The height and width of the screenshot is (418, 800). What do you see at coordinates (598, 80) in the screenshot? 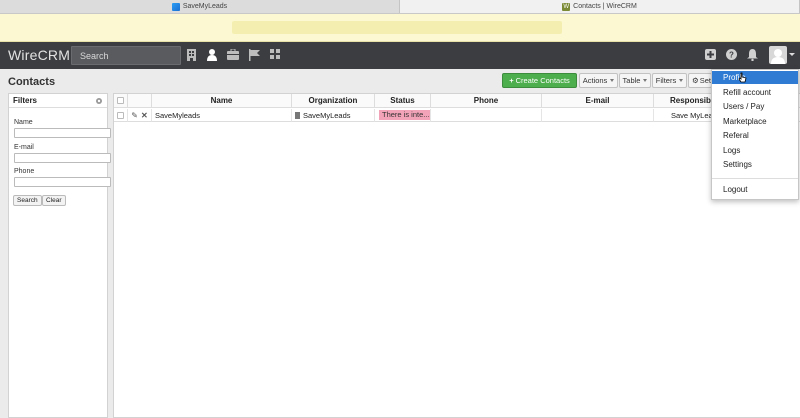
I see `actions-button: Actions` at bounding box center [598, 80].